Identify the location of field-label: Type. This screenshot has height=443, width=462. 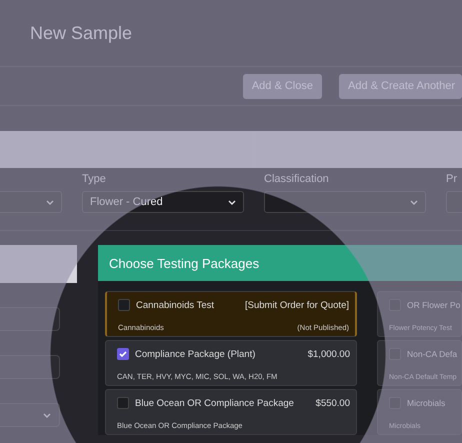
(94, 179).